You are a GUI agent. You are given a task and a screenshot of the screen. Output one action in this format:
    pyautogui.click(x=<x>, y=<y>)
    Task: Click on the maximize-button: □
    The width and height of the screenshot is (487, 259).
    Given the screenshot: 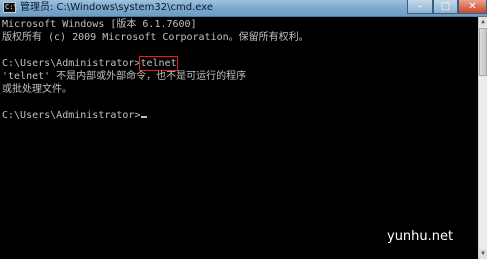 What is the action you would take?
    pyautogui.click(x=445, y=7)
    